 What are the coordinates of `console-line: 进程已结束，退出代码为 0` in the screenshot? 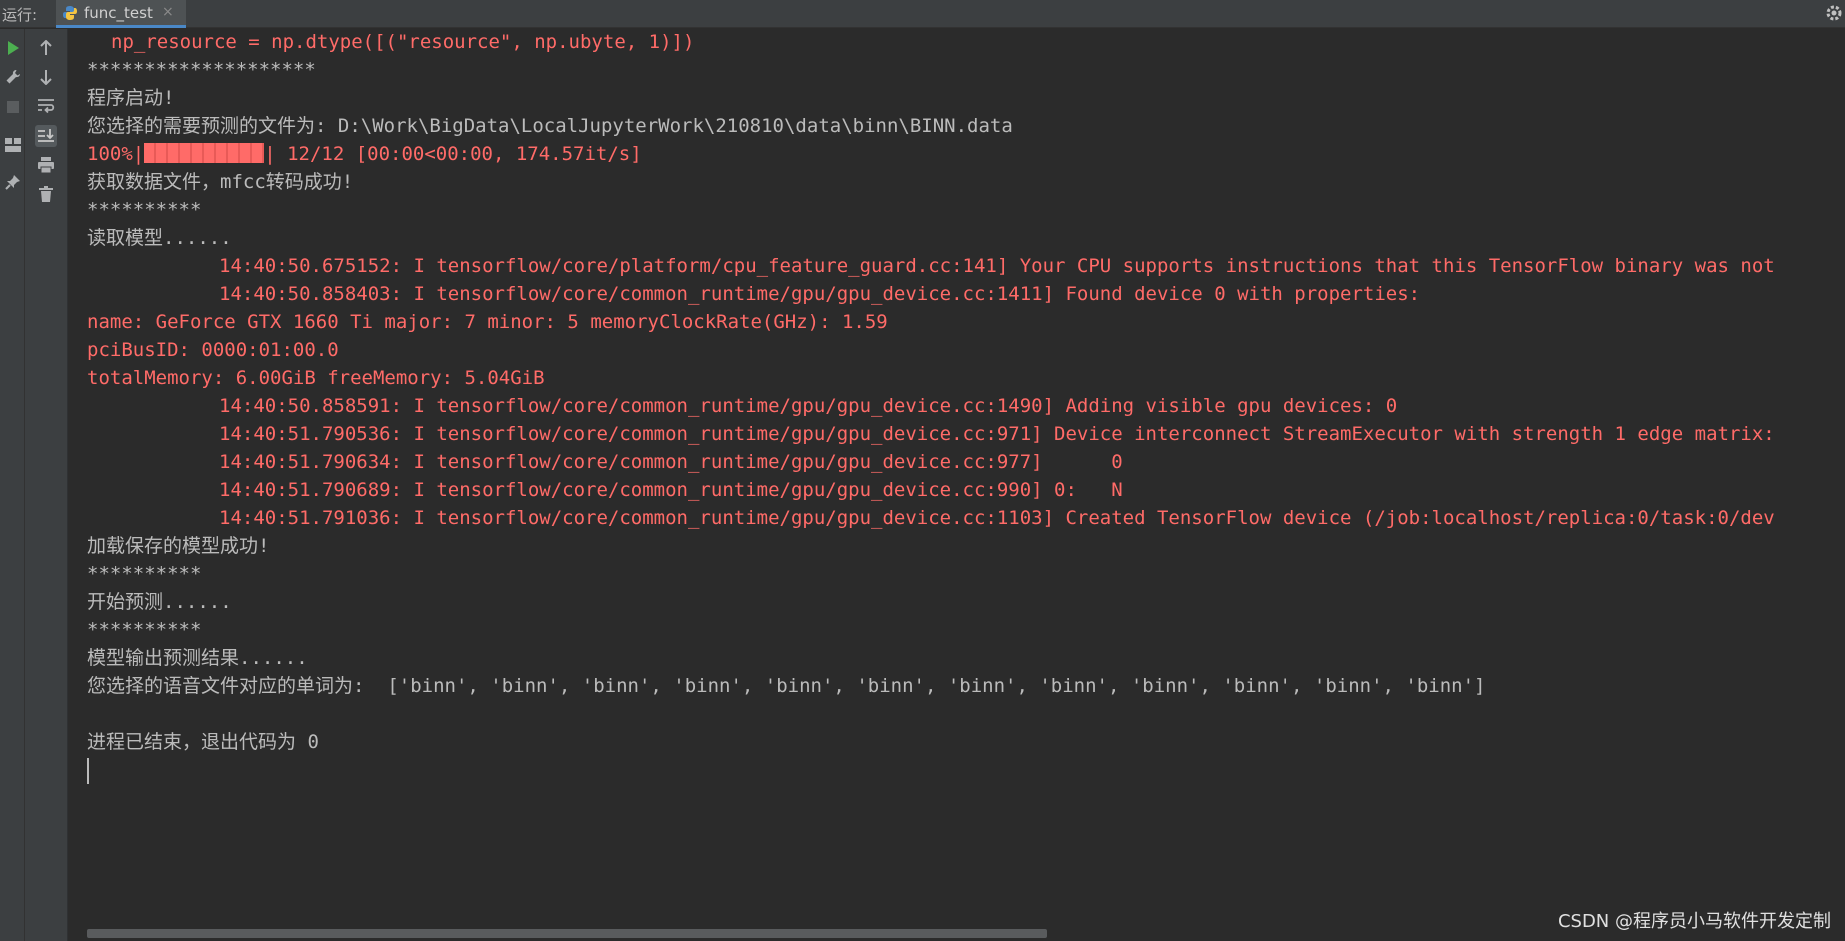 It's located at (203, 742).